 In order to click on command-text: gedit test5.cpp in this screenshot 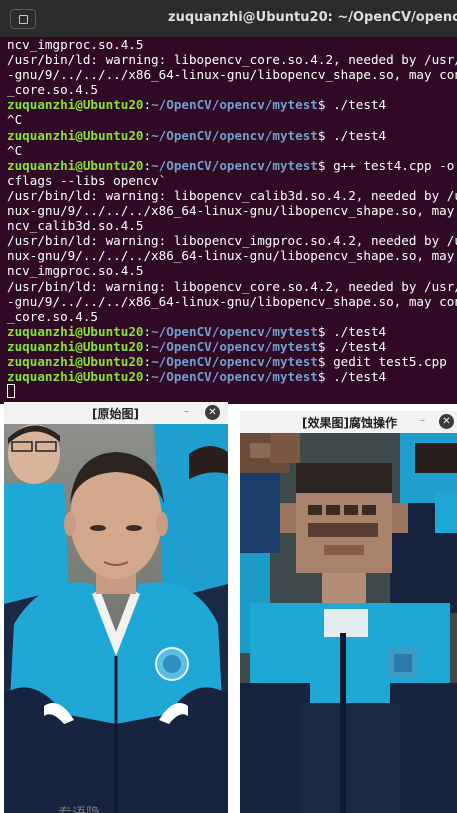, I will do `click(390, 361)`.